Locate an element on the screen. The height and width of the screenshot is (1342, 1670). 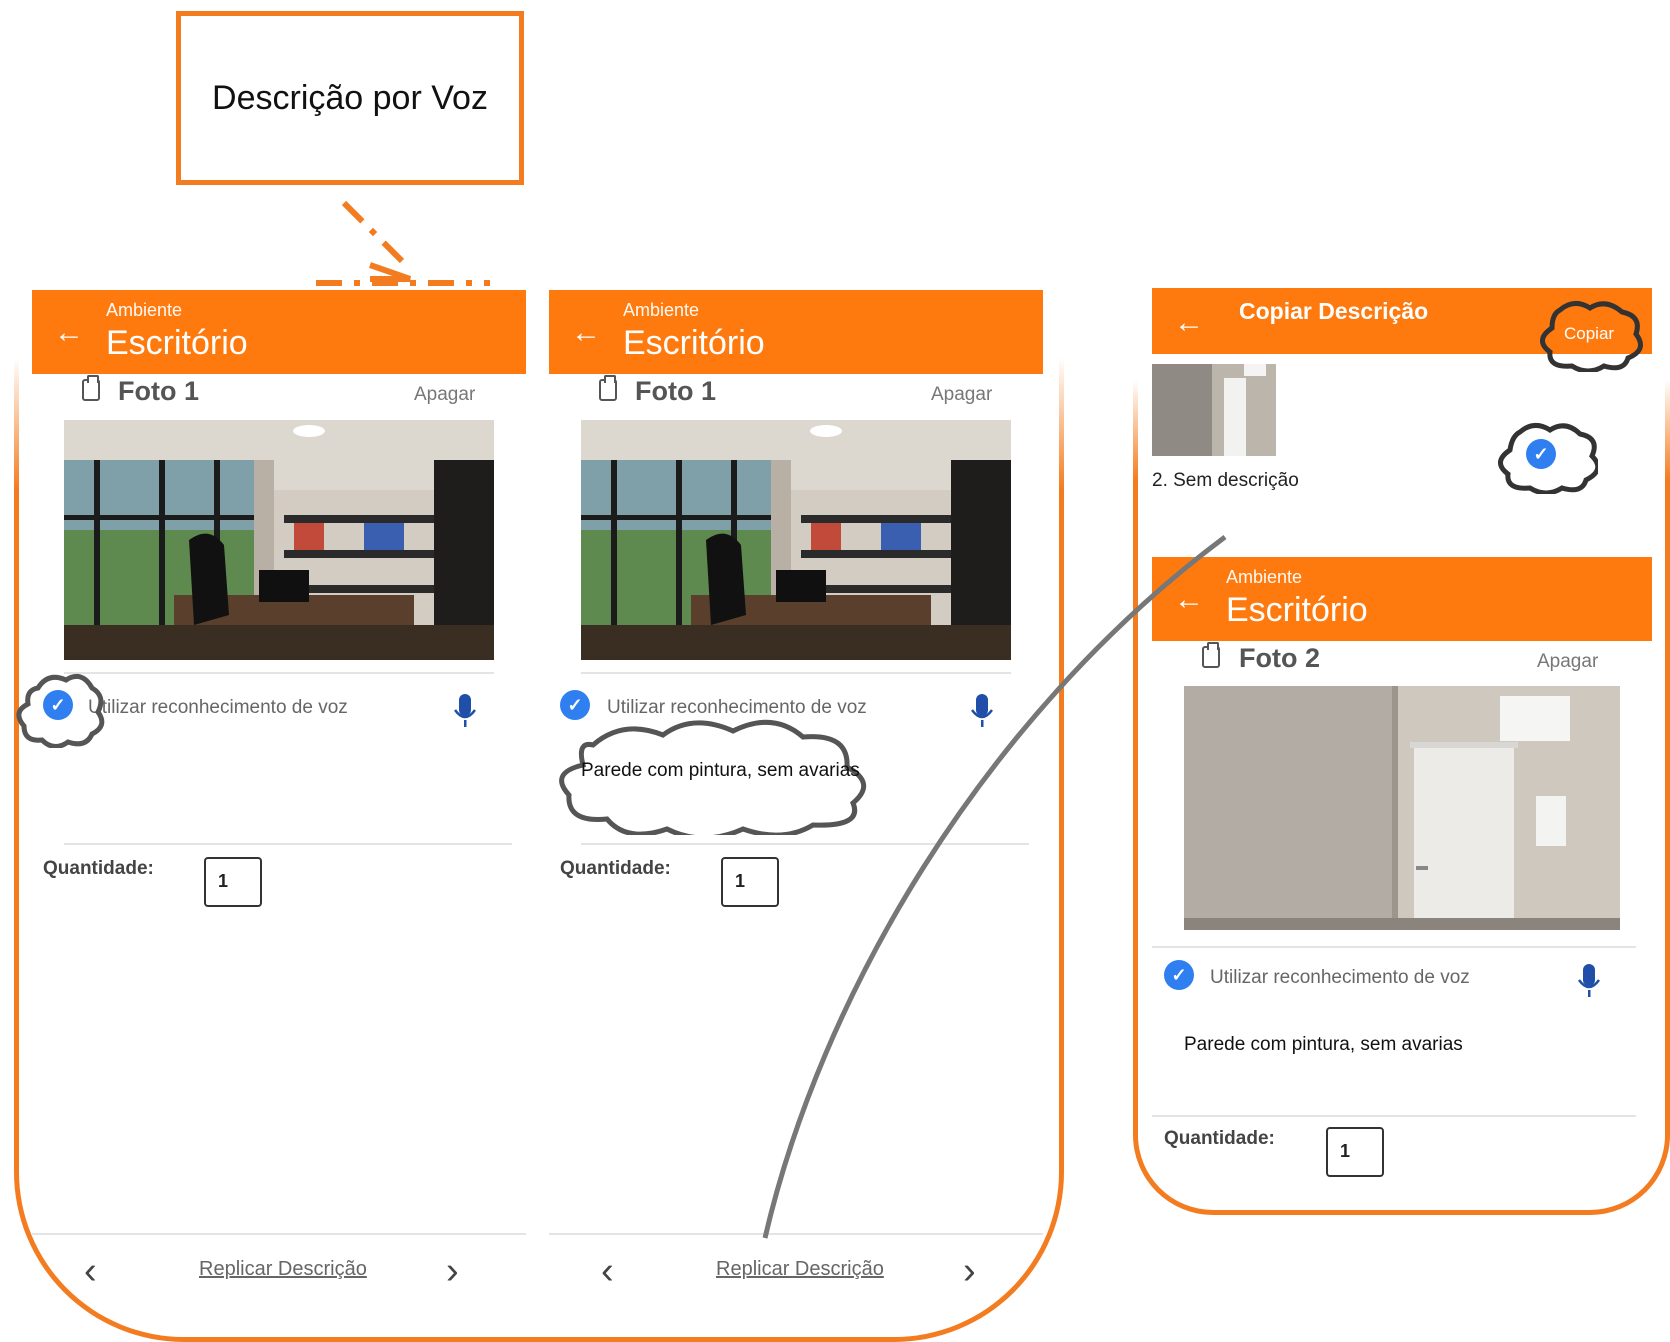
voice-description-callout: Descrição por Voz is located at coordinates (350, 98).